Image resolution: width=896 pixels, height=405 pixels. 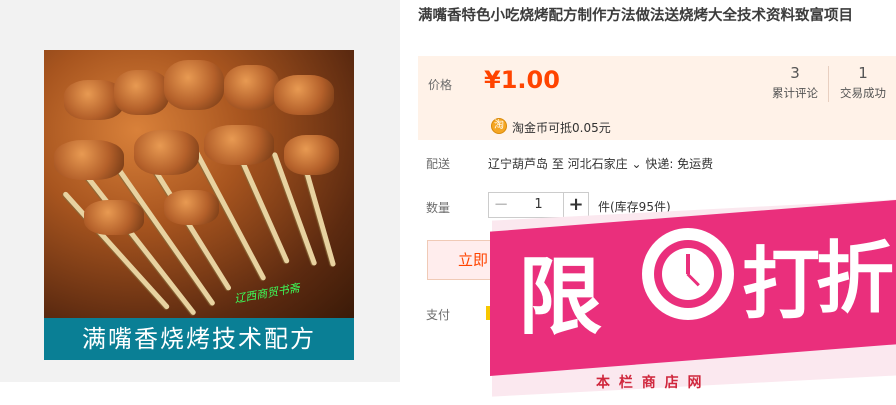 I want to click on price-panel: 价格 ¥1.00 3 累计评论 1 交易成功 淘 淘金币可抵0.05元, so click(x=657, y=98).